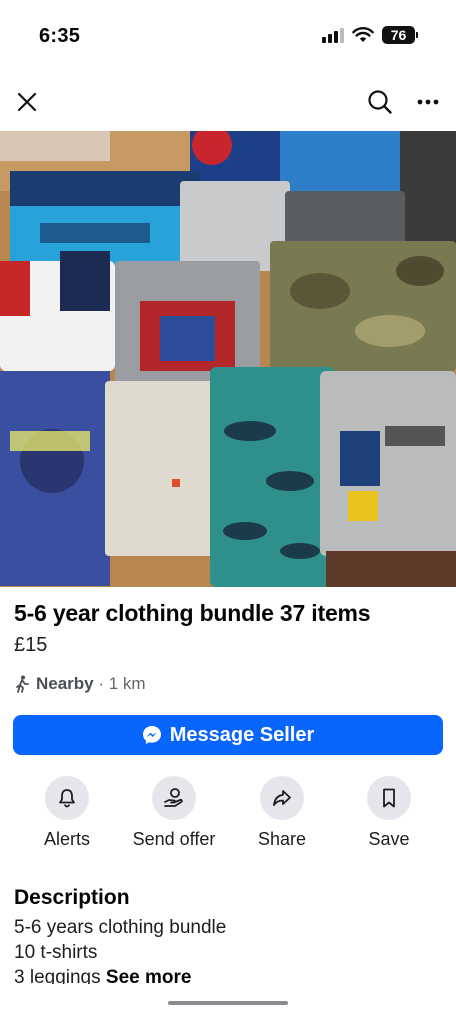 Image resolution: width=456 pixels, height=1024 pixels. I want to click on share-arrow-icon, so click(282, 798).